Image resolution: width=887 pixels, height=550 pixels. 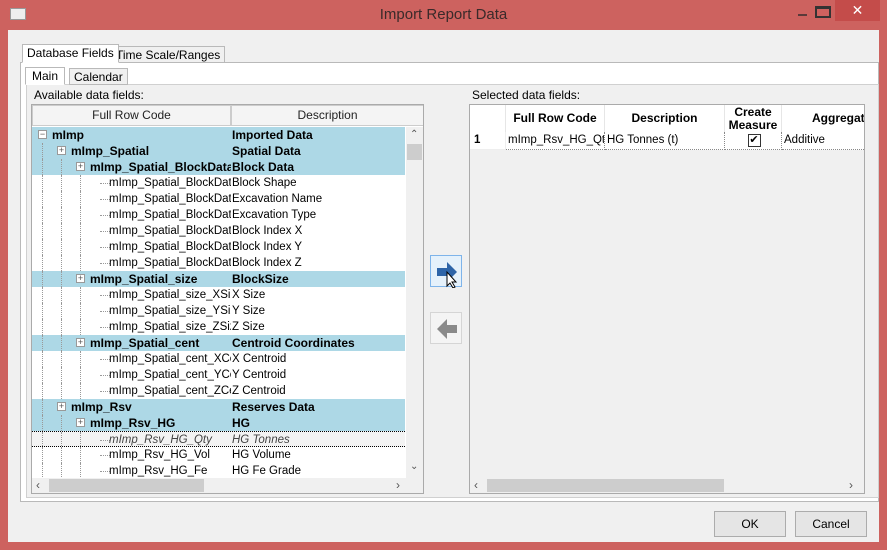 What do you see at coordinates (218, 423) in the screenshot?
I see `tree-row: + mImp_Rsv_HG HG` at bounding box center [218, 423].